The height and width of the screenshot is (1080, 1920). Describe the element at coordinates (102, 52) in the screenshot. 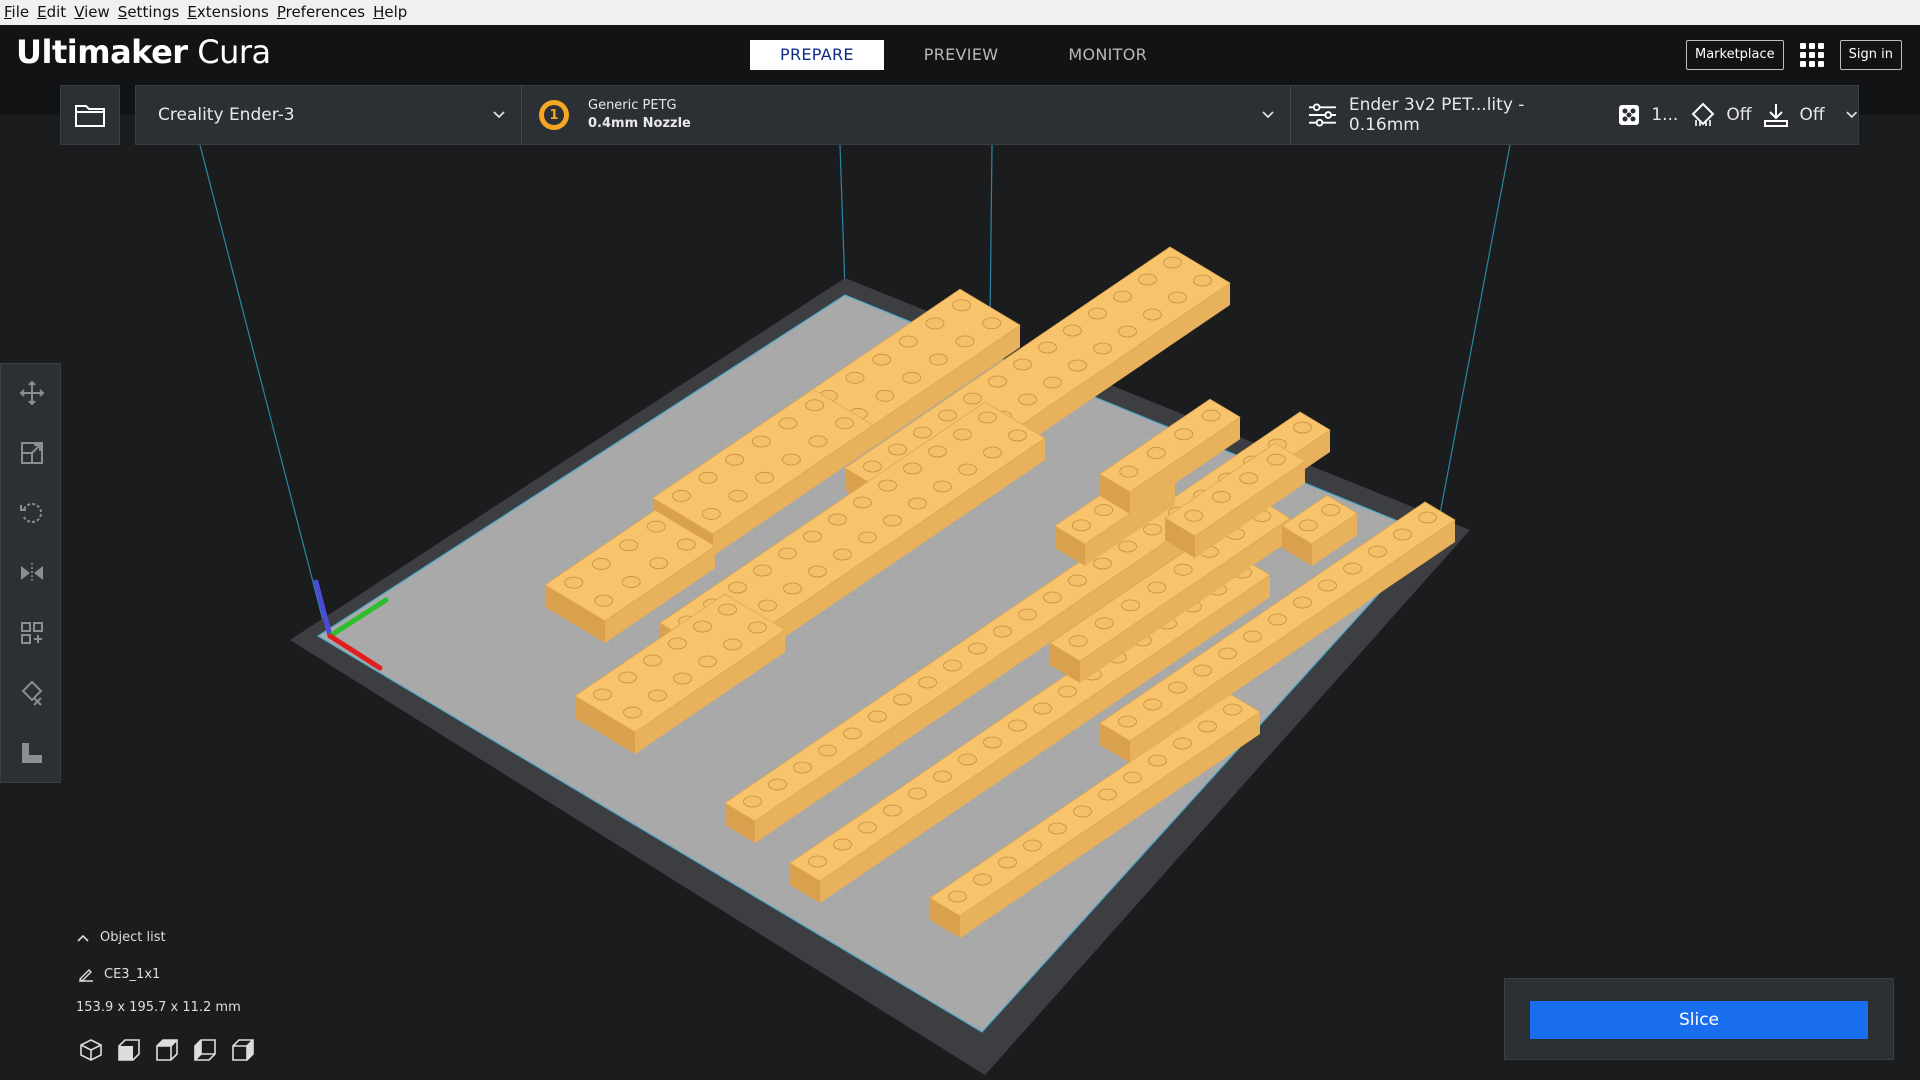

I see `logo-brand: Ultimaker` at that location.